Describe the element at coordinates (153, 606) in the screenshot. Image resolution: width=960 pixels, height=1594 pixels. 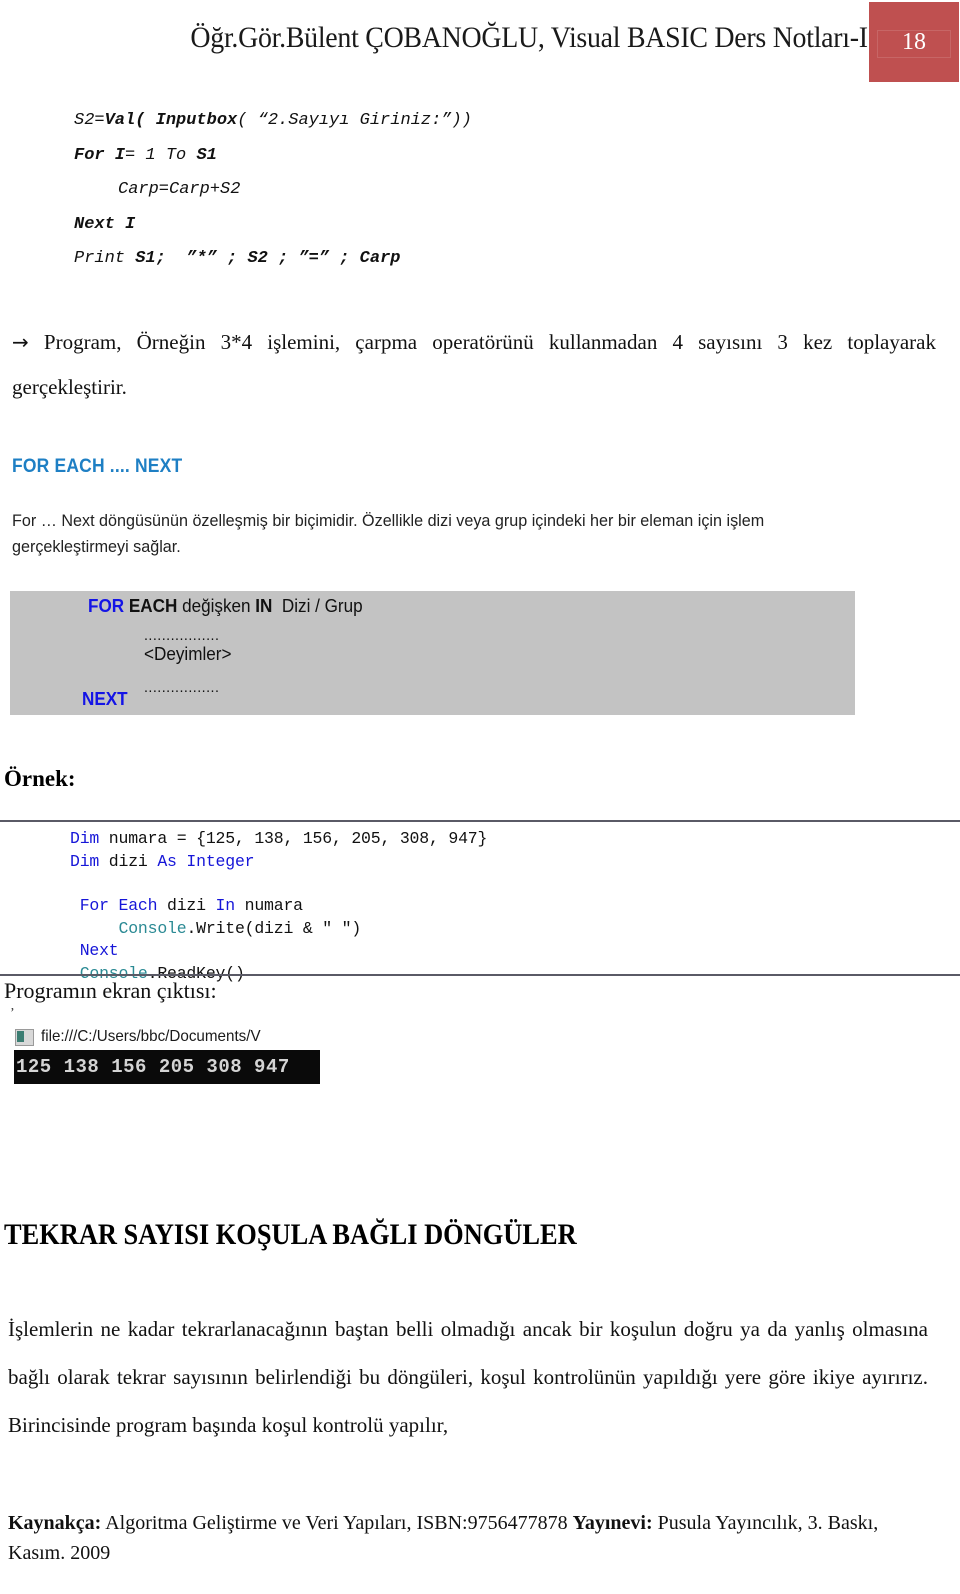
I see `syntax-kw-each: EACH` at that location.